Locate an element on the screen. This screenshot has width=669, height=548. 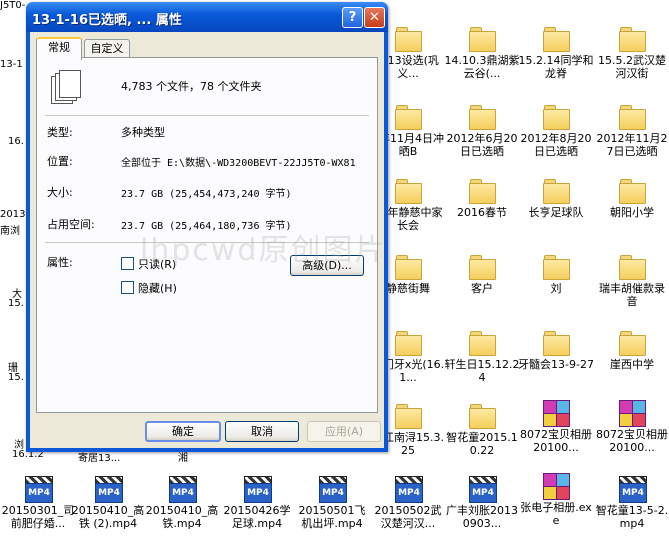
left-stub: J5T0- is located at coordinates (13, 5).